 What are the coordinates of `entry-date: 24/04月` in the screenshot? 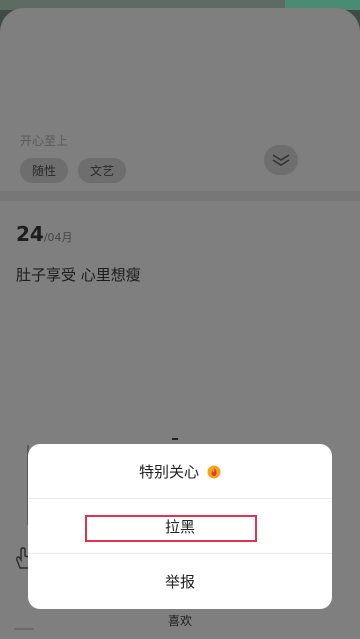 It's located at (44, 234).